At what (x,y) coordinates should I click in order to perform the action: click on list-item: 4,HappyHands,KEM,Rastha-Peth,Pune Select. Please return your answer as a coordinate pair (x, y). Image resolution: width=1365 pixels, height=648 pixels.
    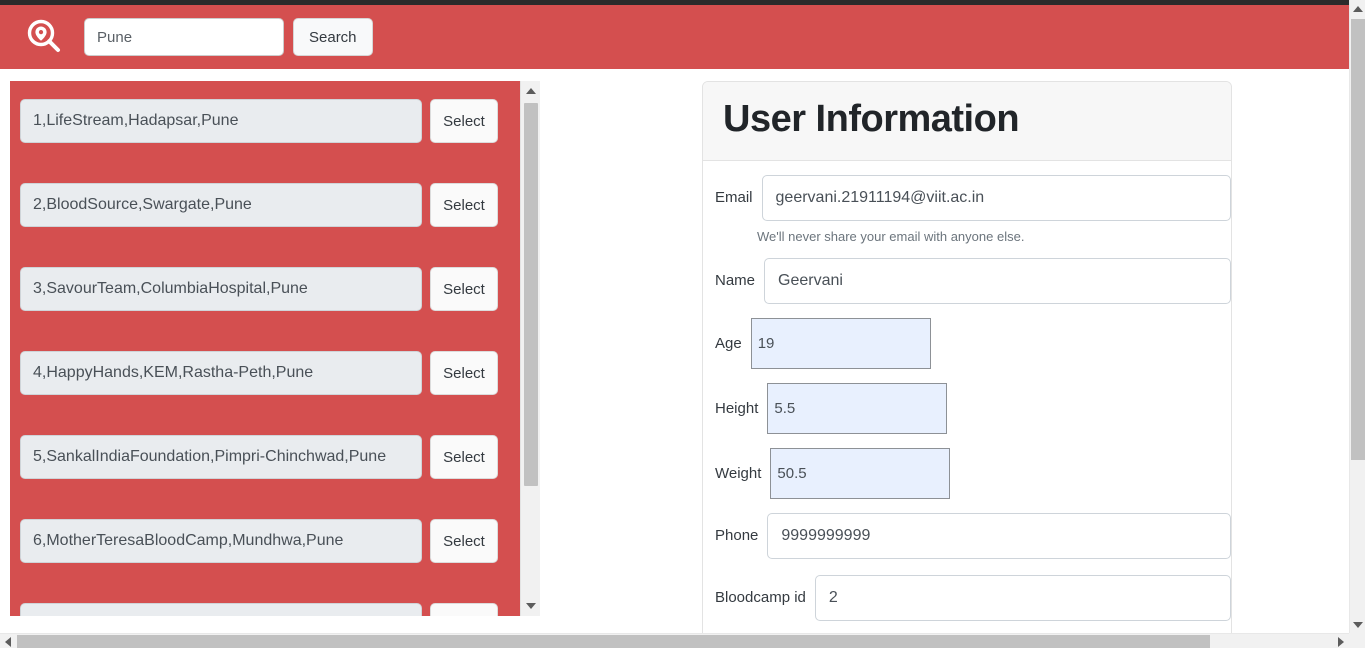
    Looking at the image, I should click on (265, 373).